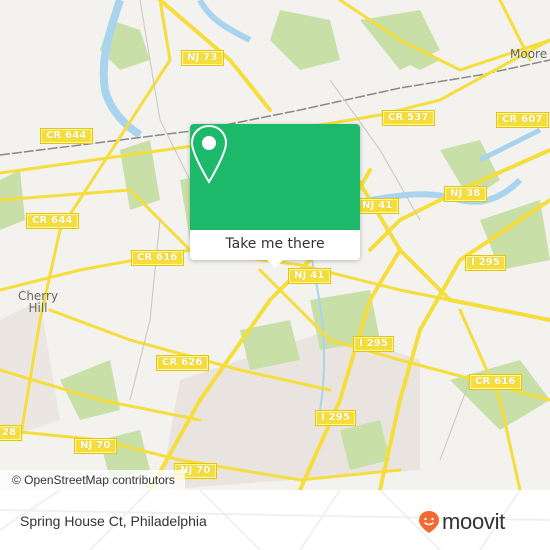 This screenshot has width=550, height=550. Describe the element at coordinates (465, 194) in the screenshot. I see `road-label-nj38: NJ 38` at that location.